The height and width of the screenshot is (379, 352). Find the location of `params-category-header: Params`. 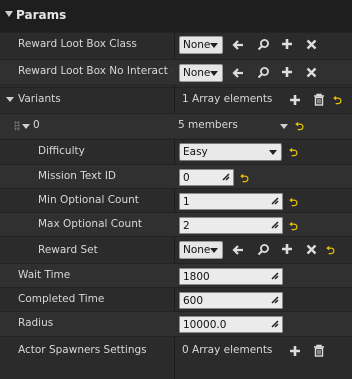

params-category-header: Params is located at coordinates (176, 16).